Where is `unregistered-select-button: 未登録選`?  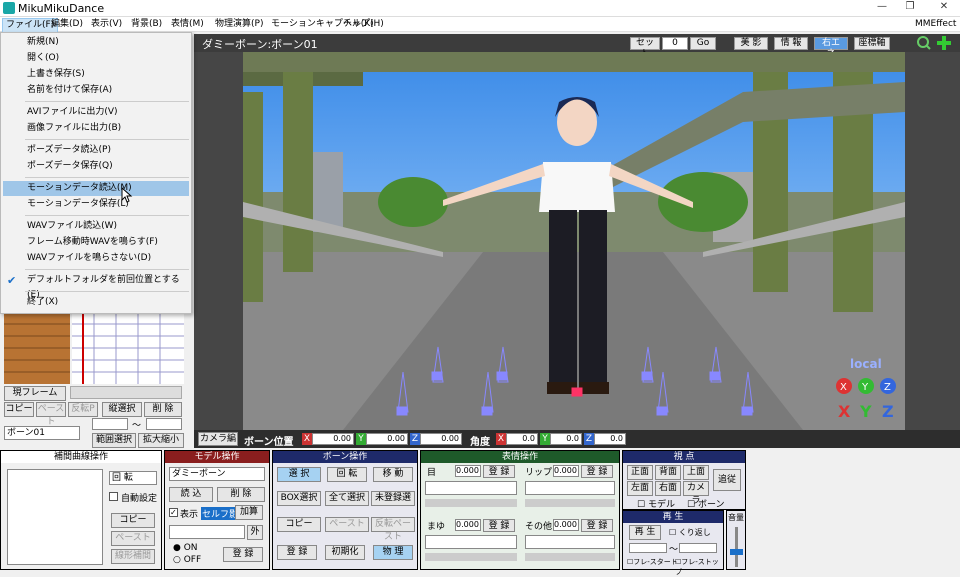
unregistered-select-button: 未登録選 is located at coordinates (393, 498).